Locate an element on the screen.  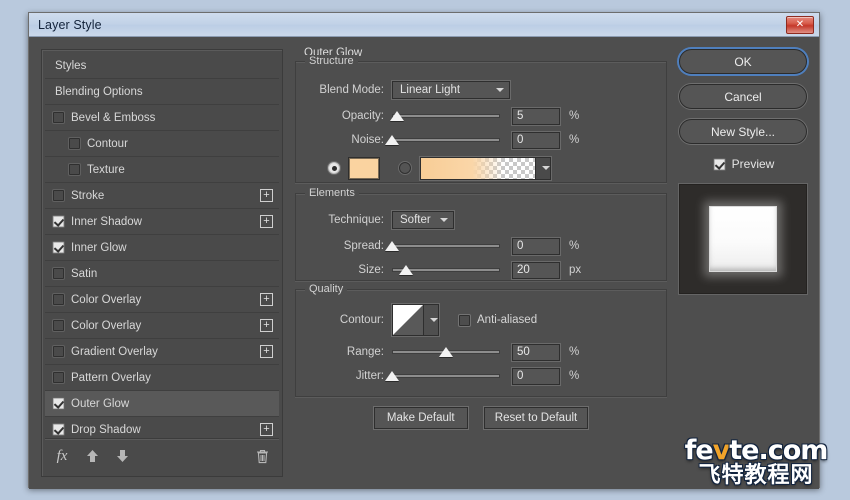
move-down-icon is located at coordinates (122, 456).